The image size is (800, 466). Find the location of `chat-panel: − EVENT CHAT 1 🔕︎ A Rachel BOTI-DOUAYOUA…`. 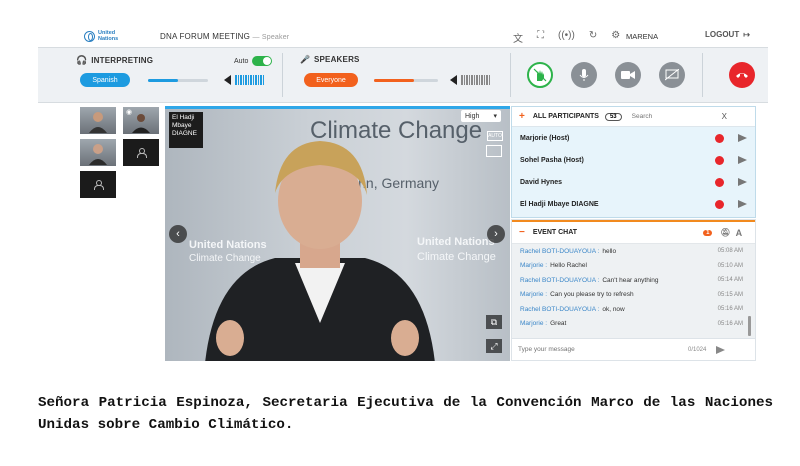

chat-panel: − EVENT CHAT 1 🔕︎ A Rachel BOTI-DOUAYOUA… is located at coordinates (633, 290).